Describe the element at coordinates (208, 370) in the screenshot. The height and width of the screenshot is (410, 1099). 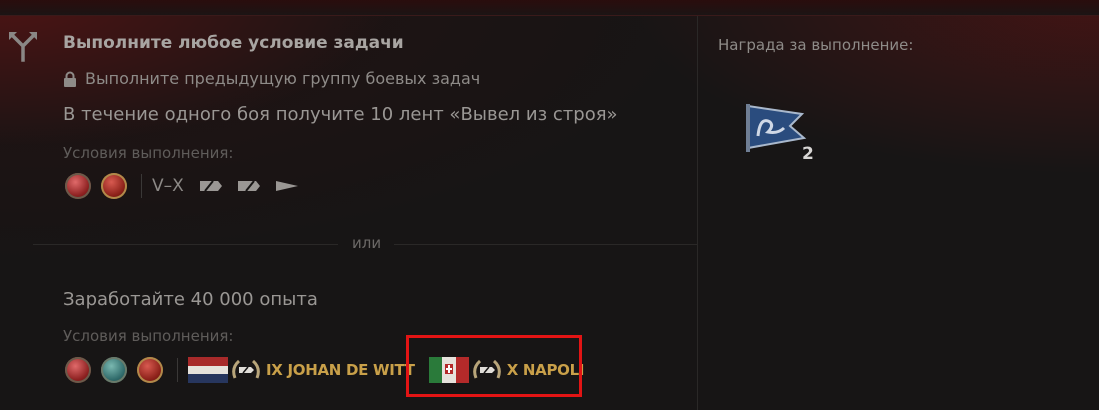
I see `netherlands-flag-icon` at that location.